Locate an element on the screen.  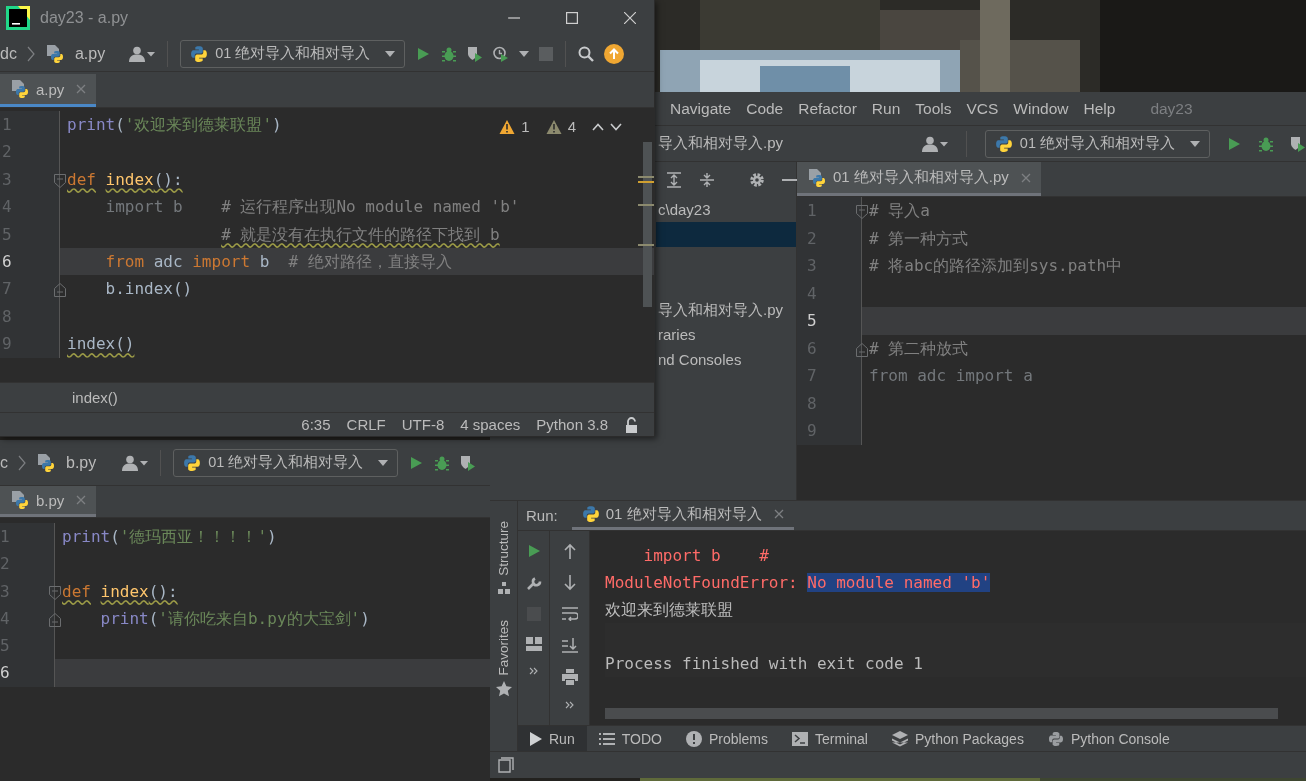
status-item: Python 3.8 is located at coordinates (572, 424).